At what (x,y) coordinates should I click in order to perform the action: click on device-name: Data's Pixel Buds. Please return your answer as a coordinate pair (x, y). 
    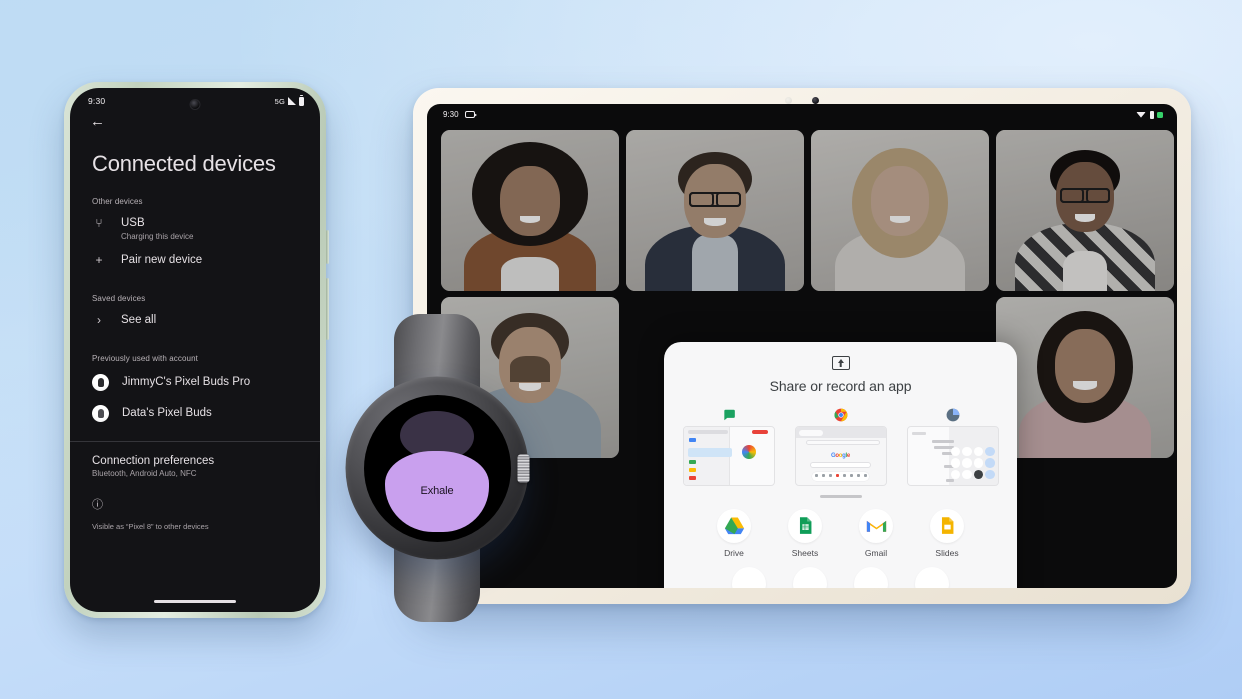
    Looking at the image, I should click on (167, 413).